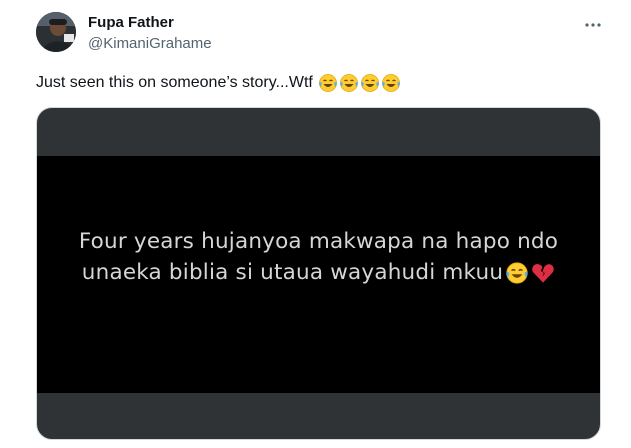  I want to click on emoji-row, so click(359, 83).